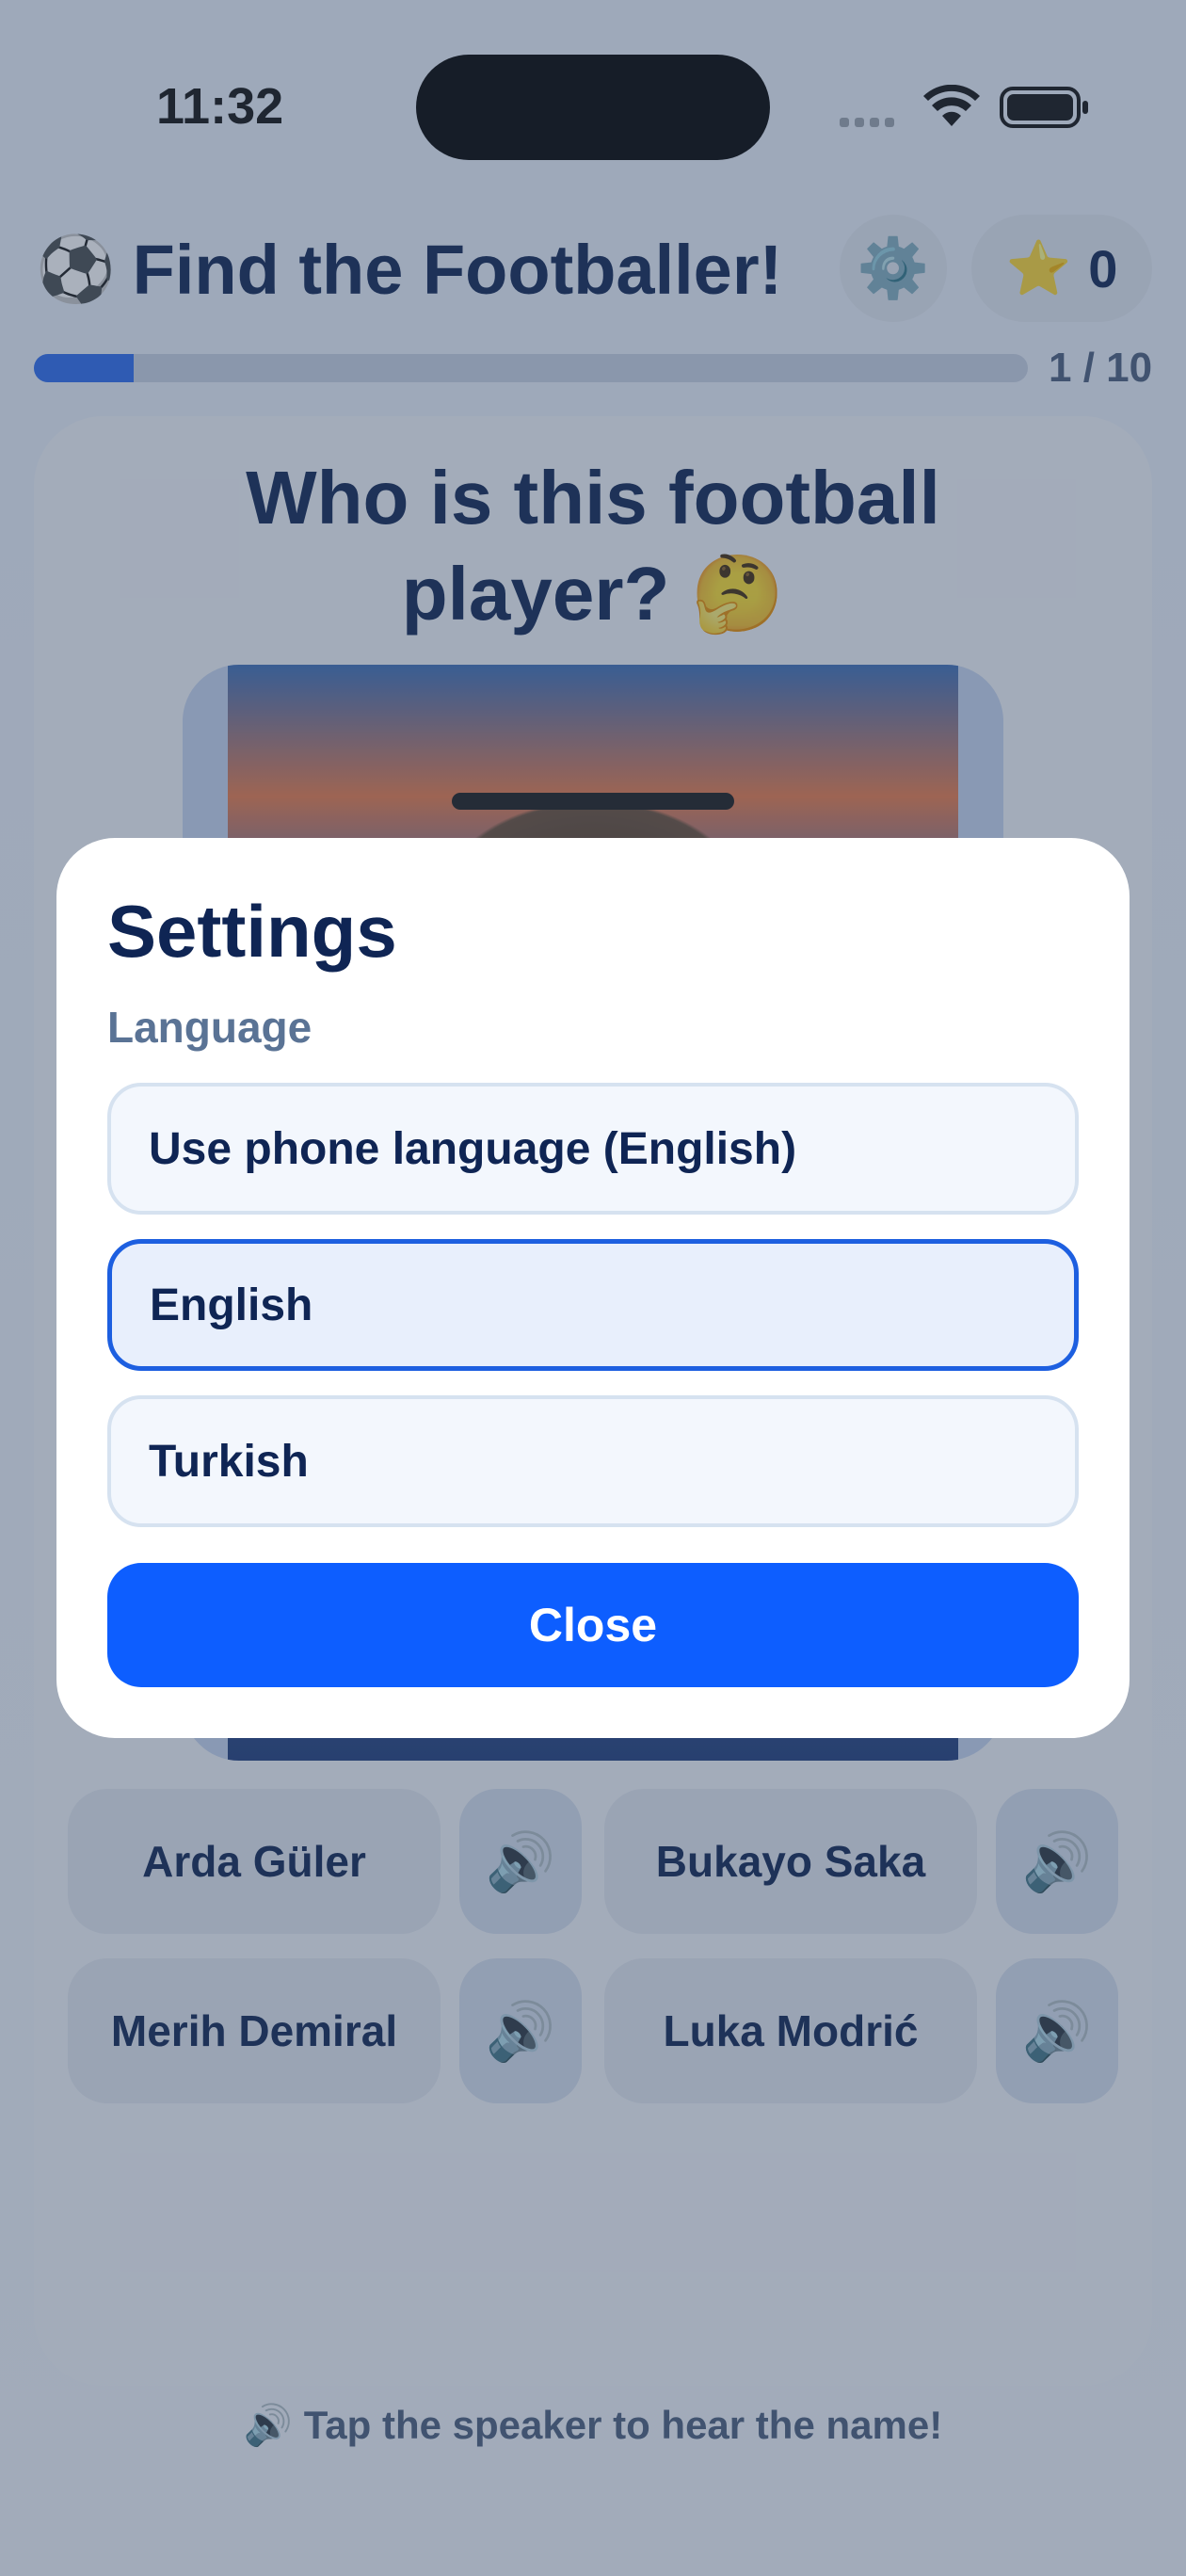 This screenshot has height=2576, width=1186. I want to click on language-option-phone: Use phone language (English), so click(593, 1149).